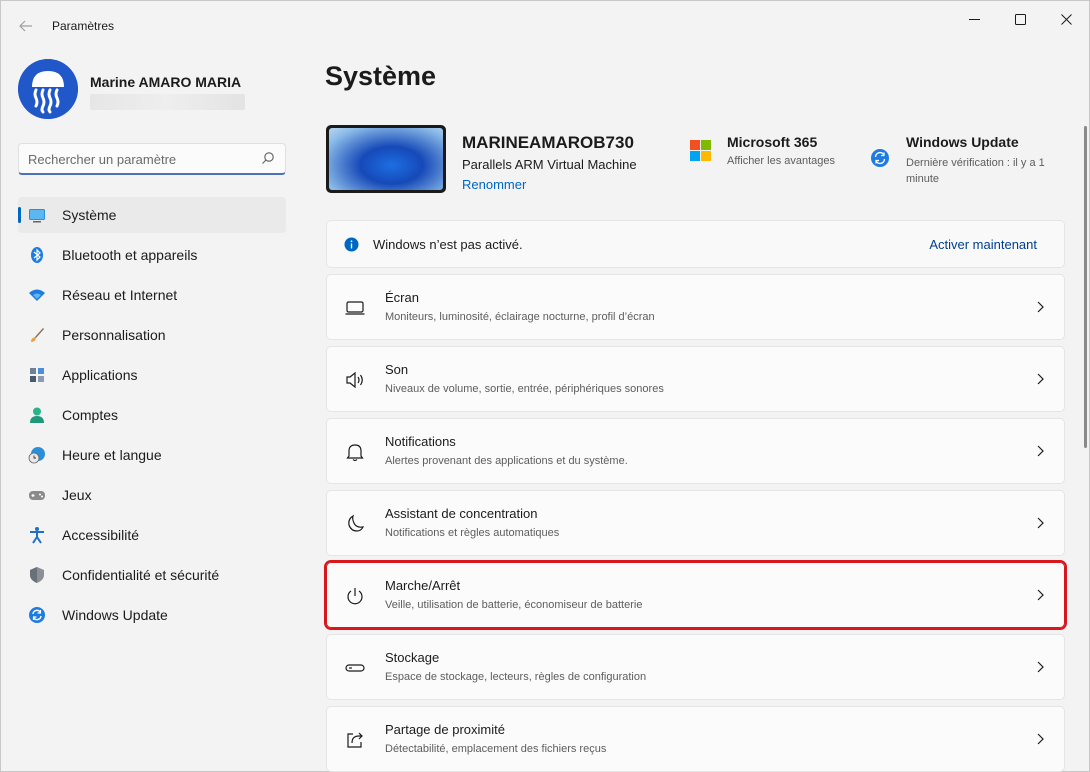 The image size is (1090, 772). I want to click on sidebar-item-label: Réseau et Internet, so click(120, 295).